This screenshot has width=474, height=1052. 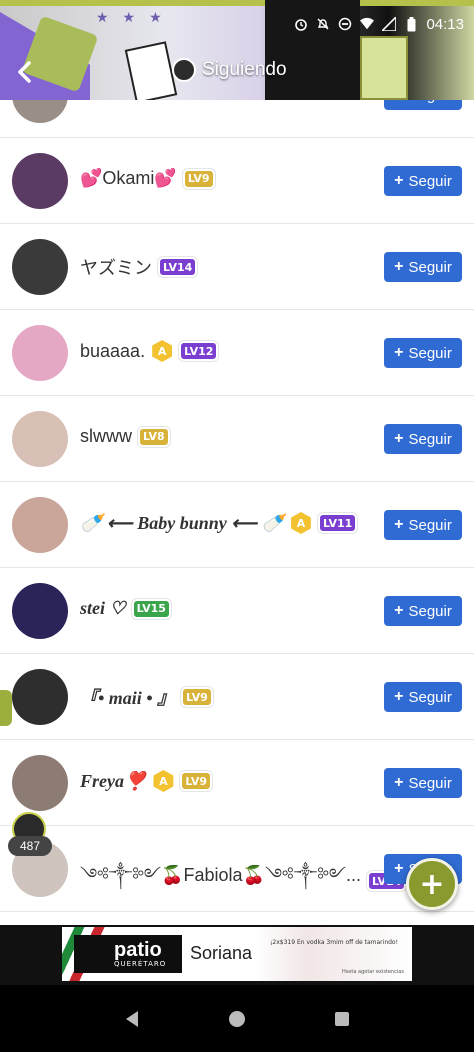 I want to click on user-row: ༺༒༻🍒Fabiola🍒༺༒༻...LV14+Seguir, so click(x=237, y=869).